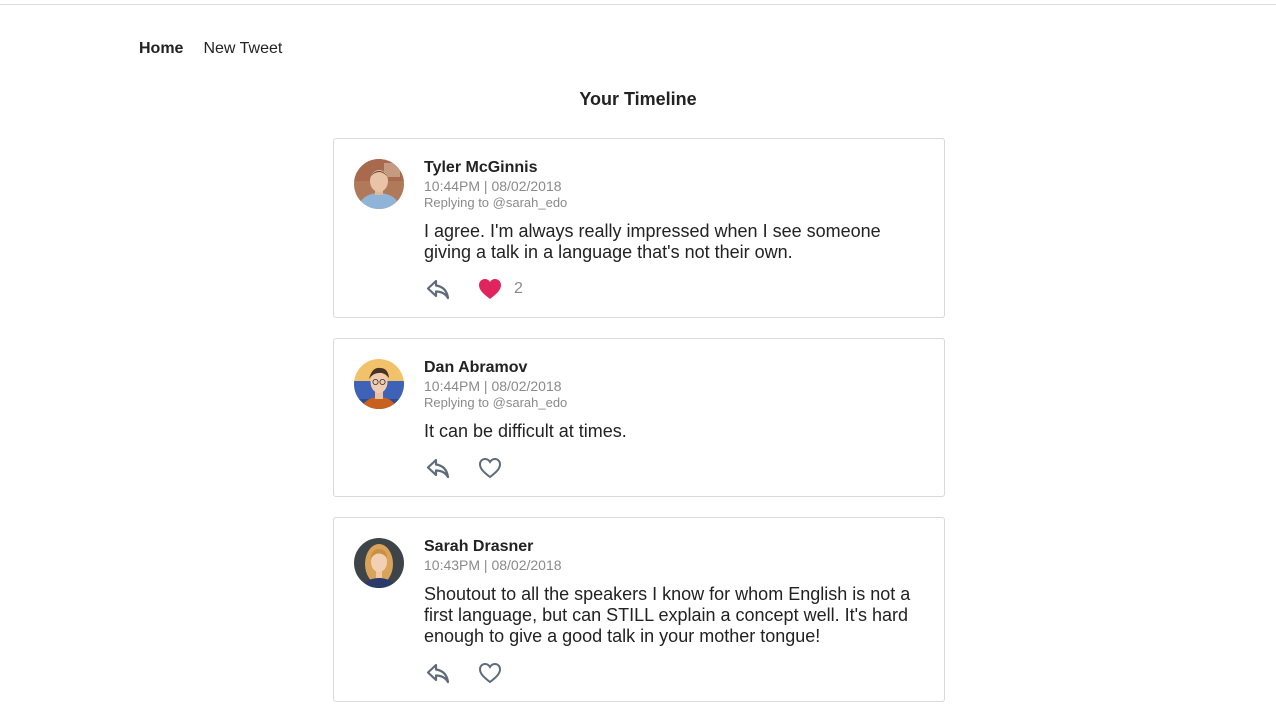 Image resolution: width=1276 pixels, height=722 pixels. I want to click on page-title: Your Timeline, so click(638, 99).